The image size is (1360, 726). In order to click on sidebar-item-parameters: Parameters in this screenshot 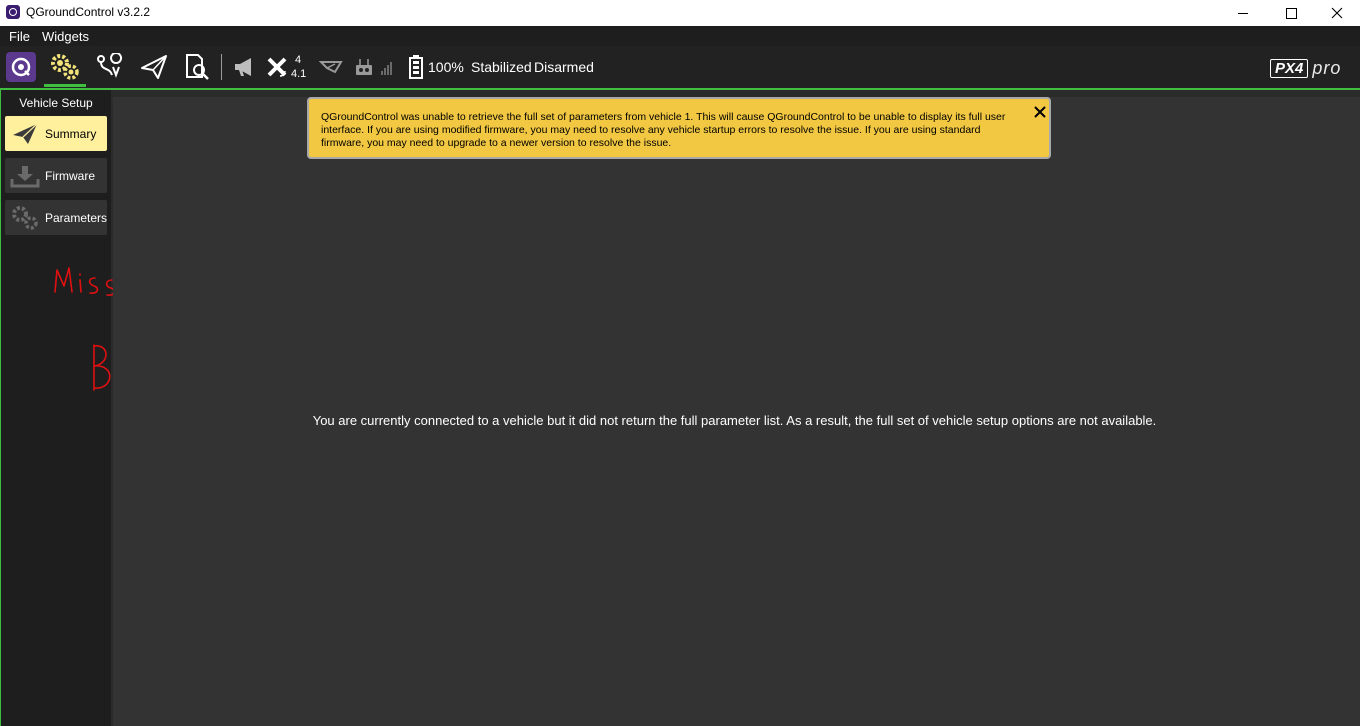, I will do `click(56, 217)`.